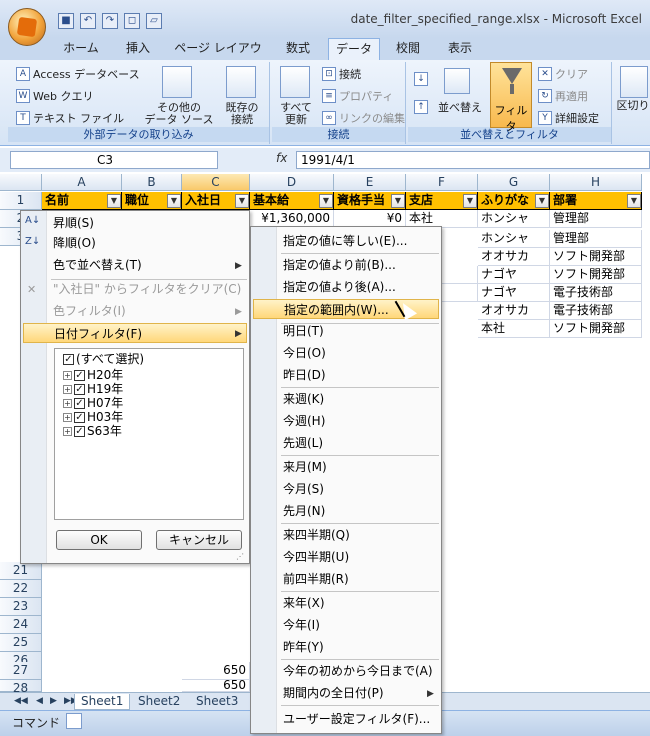 This screenshot has width=650, height=736. Describe the element at coordinates (88, 21) in the screenshot. I see `undo-icon: ↶` at that location.